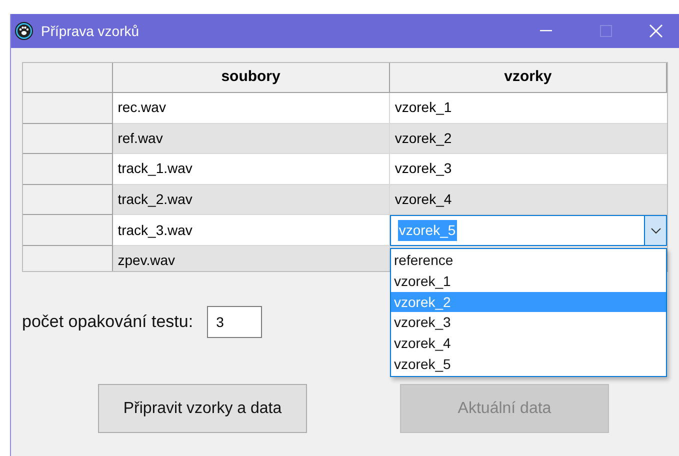 The width and height of the screenshot is (679, 456). Describe the element at coordinates (606, 31) in the screenshot. I see `maximize-icon` at that location.